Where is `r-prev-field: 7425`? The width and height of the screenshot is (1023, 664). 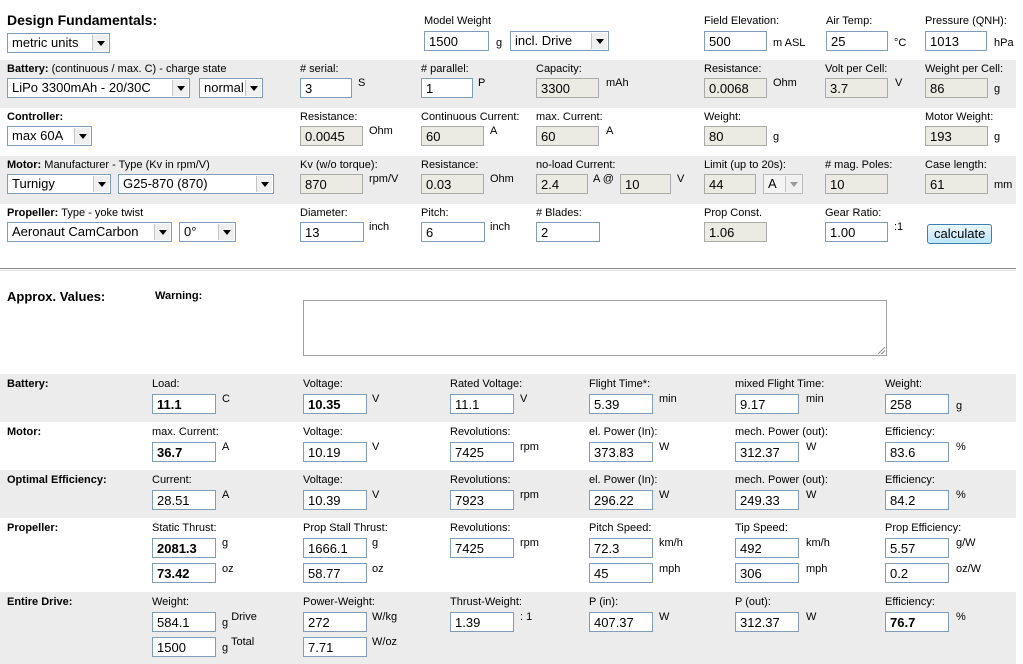
r-prev-field: 7425 is located at coordinates (482, 548).